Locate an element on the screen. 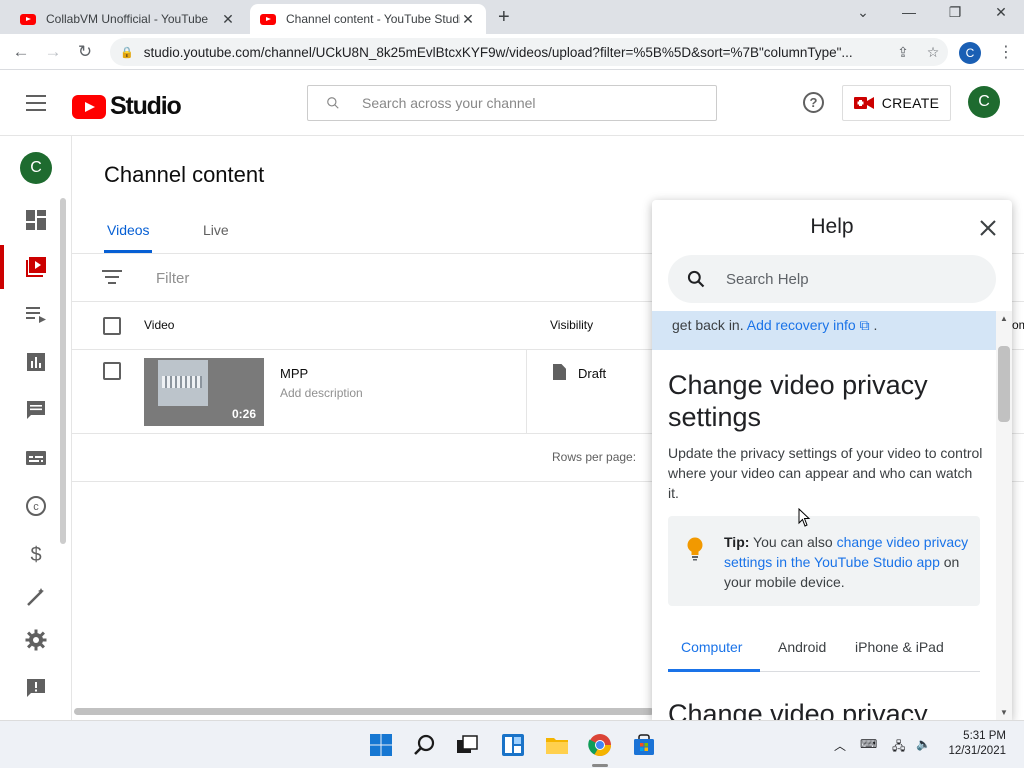 This screenshot has height=768, width=1024. sidebar-item-dashboard is located at coordinates (36, 220).